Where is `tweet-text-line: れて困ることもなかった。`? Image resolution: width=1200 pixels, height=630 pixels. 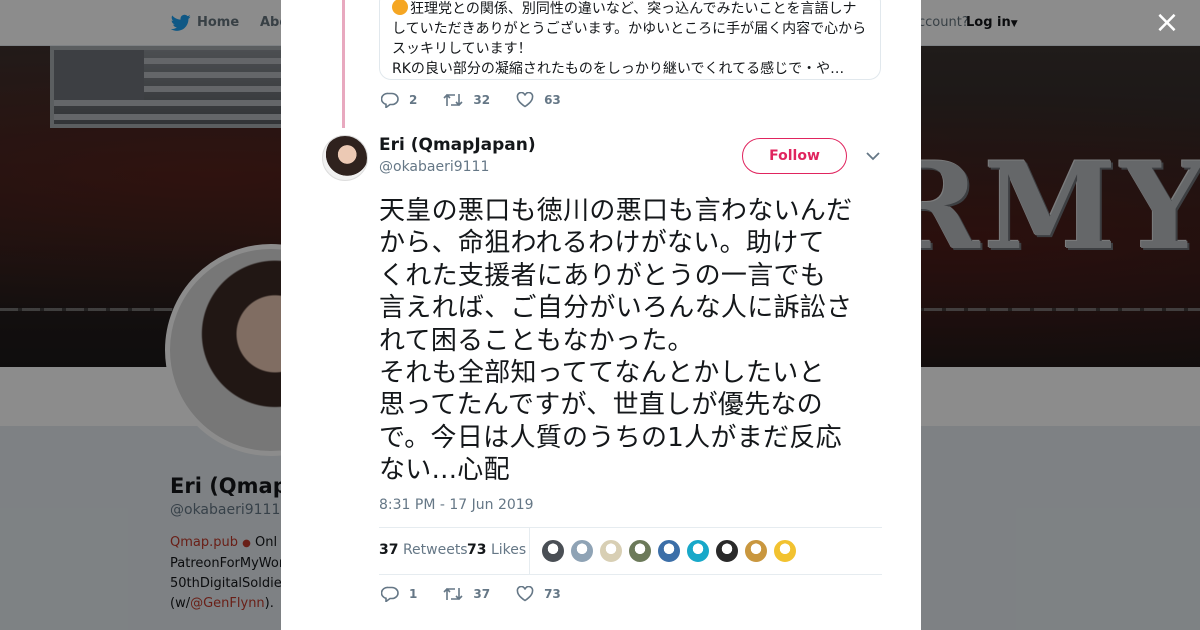 tweet-text-line: れて困ることもなかった。 is located at coordinates (536, 340).